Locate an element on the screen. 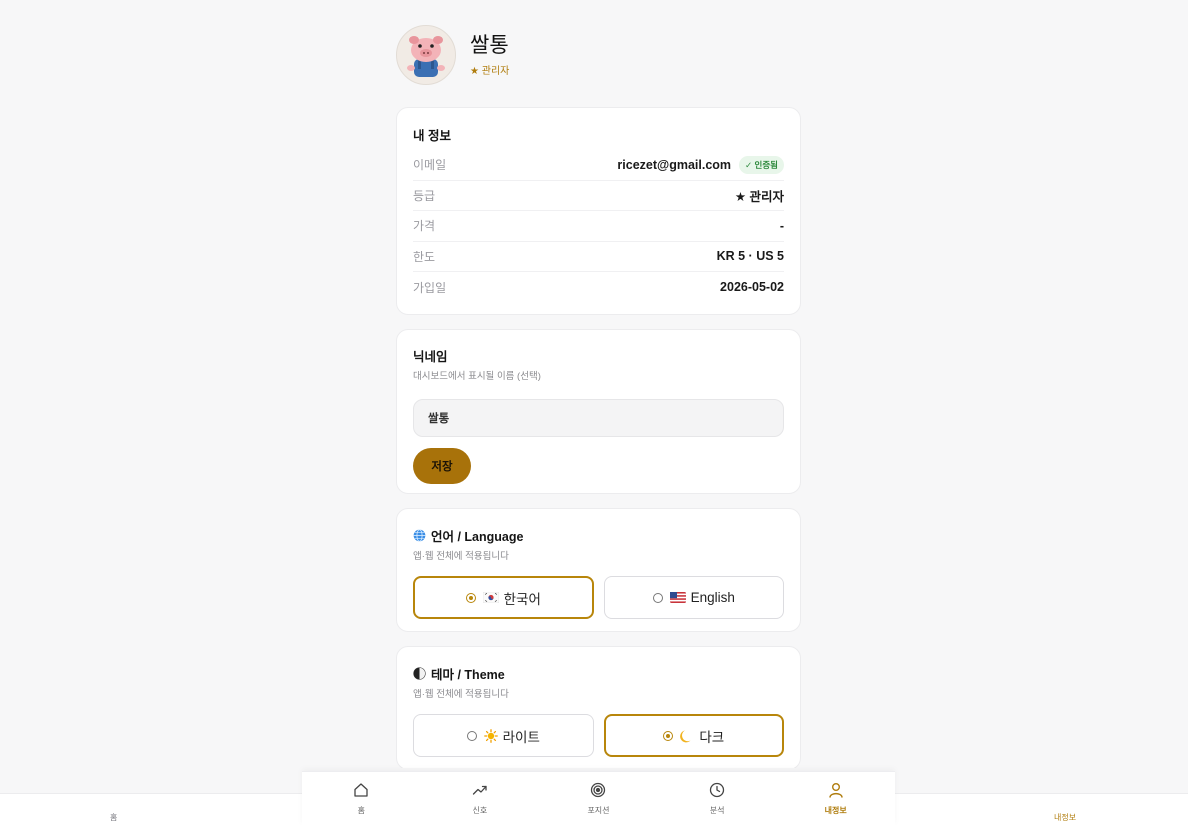  limit-value: KR 5 · US 5 is located at coordinates (750, 256).